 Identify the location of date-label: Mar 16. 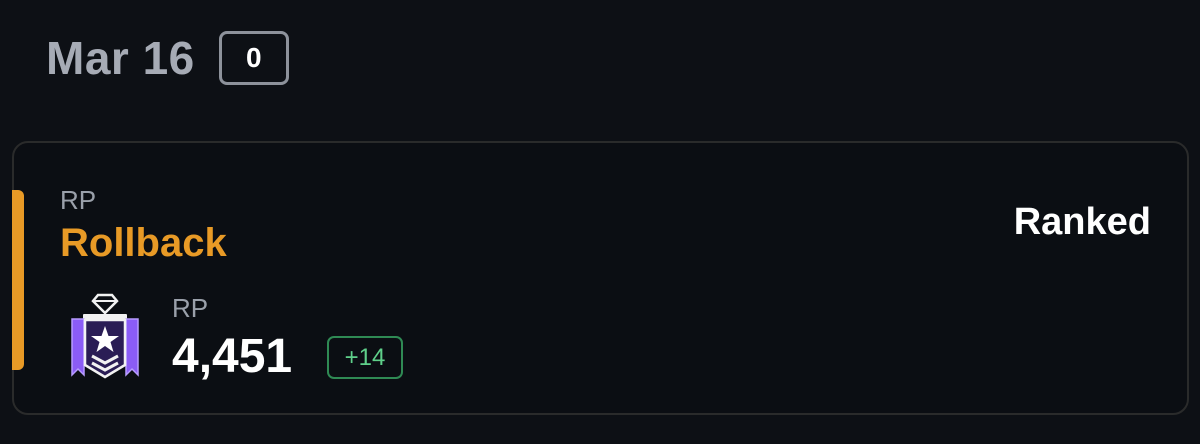
(120, 58).